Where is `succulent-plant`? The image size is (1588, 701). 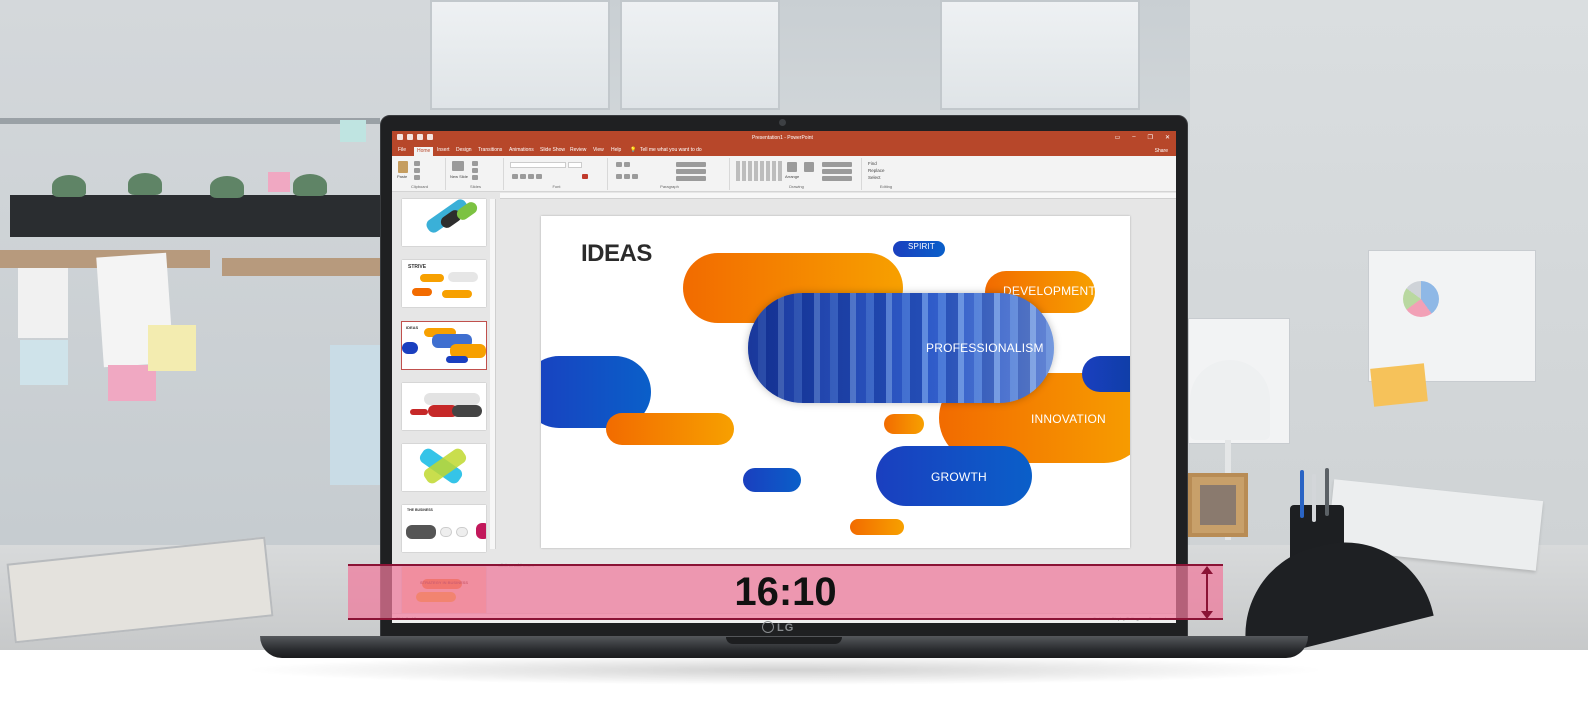 succulent-plant is located at coordinates (310, 185).